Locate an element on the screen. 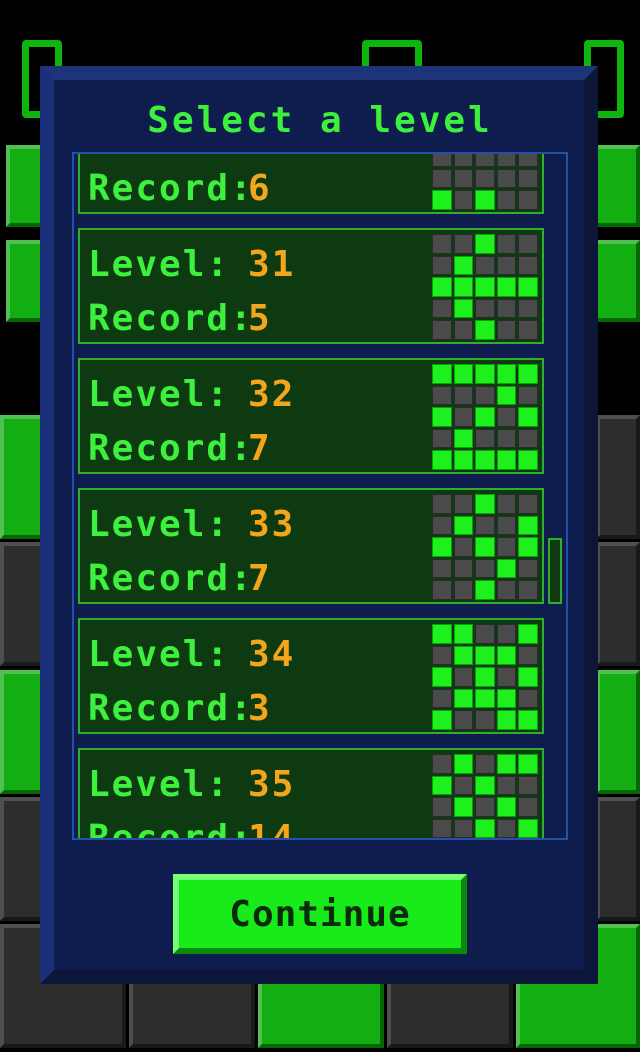  level-number: 30 is located at coordinates (271, 154).